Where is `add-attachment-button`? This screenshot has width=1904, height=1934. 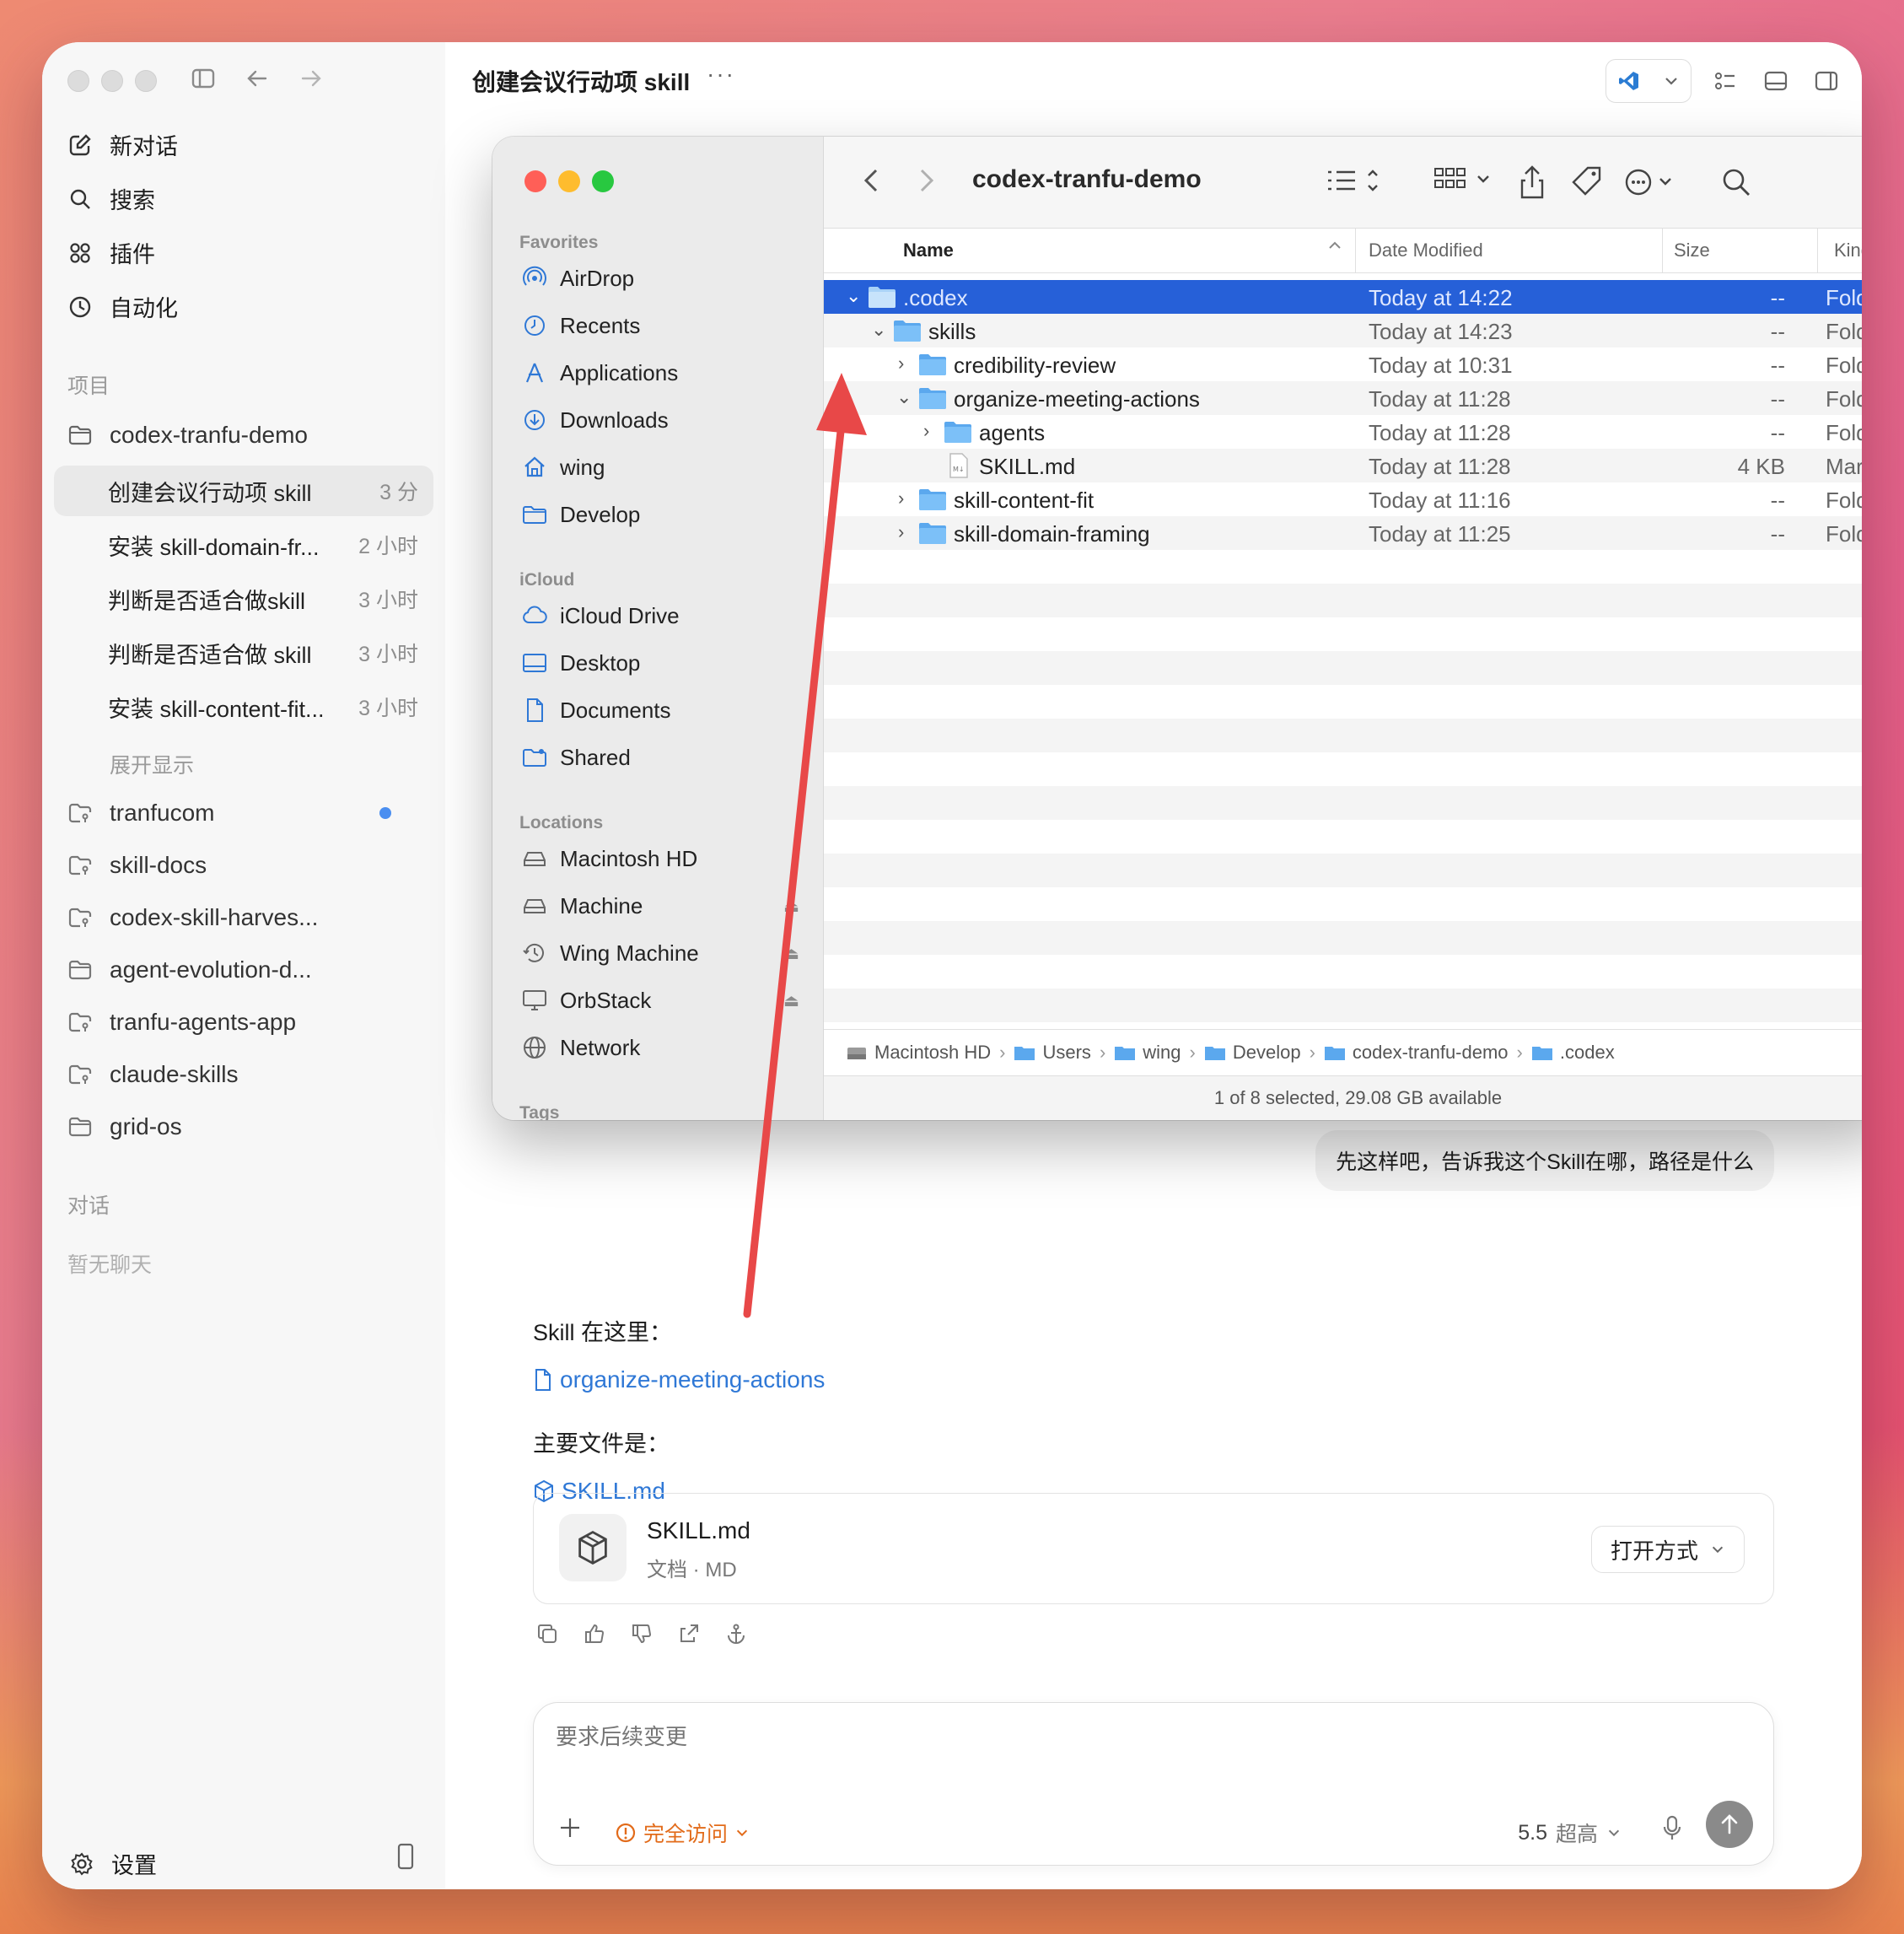 add-attachment-button is located at coordinates (570, 1830).